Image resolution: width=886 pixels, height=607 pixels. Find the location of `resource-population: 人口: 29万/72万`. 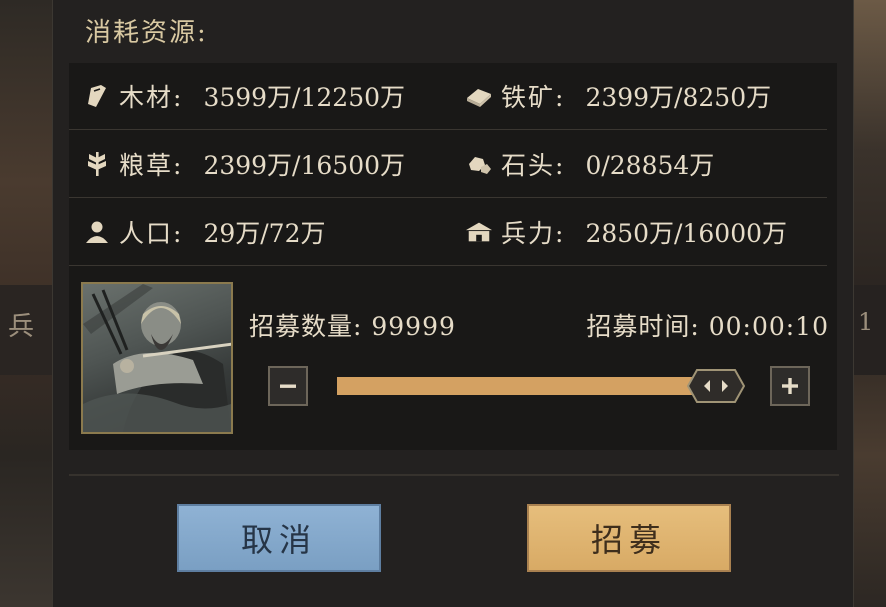

resource-population: 人口: 29万/72万 is located at coordinates (204, 232).